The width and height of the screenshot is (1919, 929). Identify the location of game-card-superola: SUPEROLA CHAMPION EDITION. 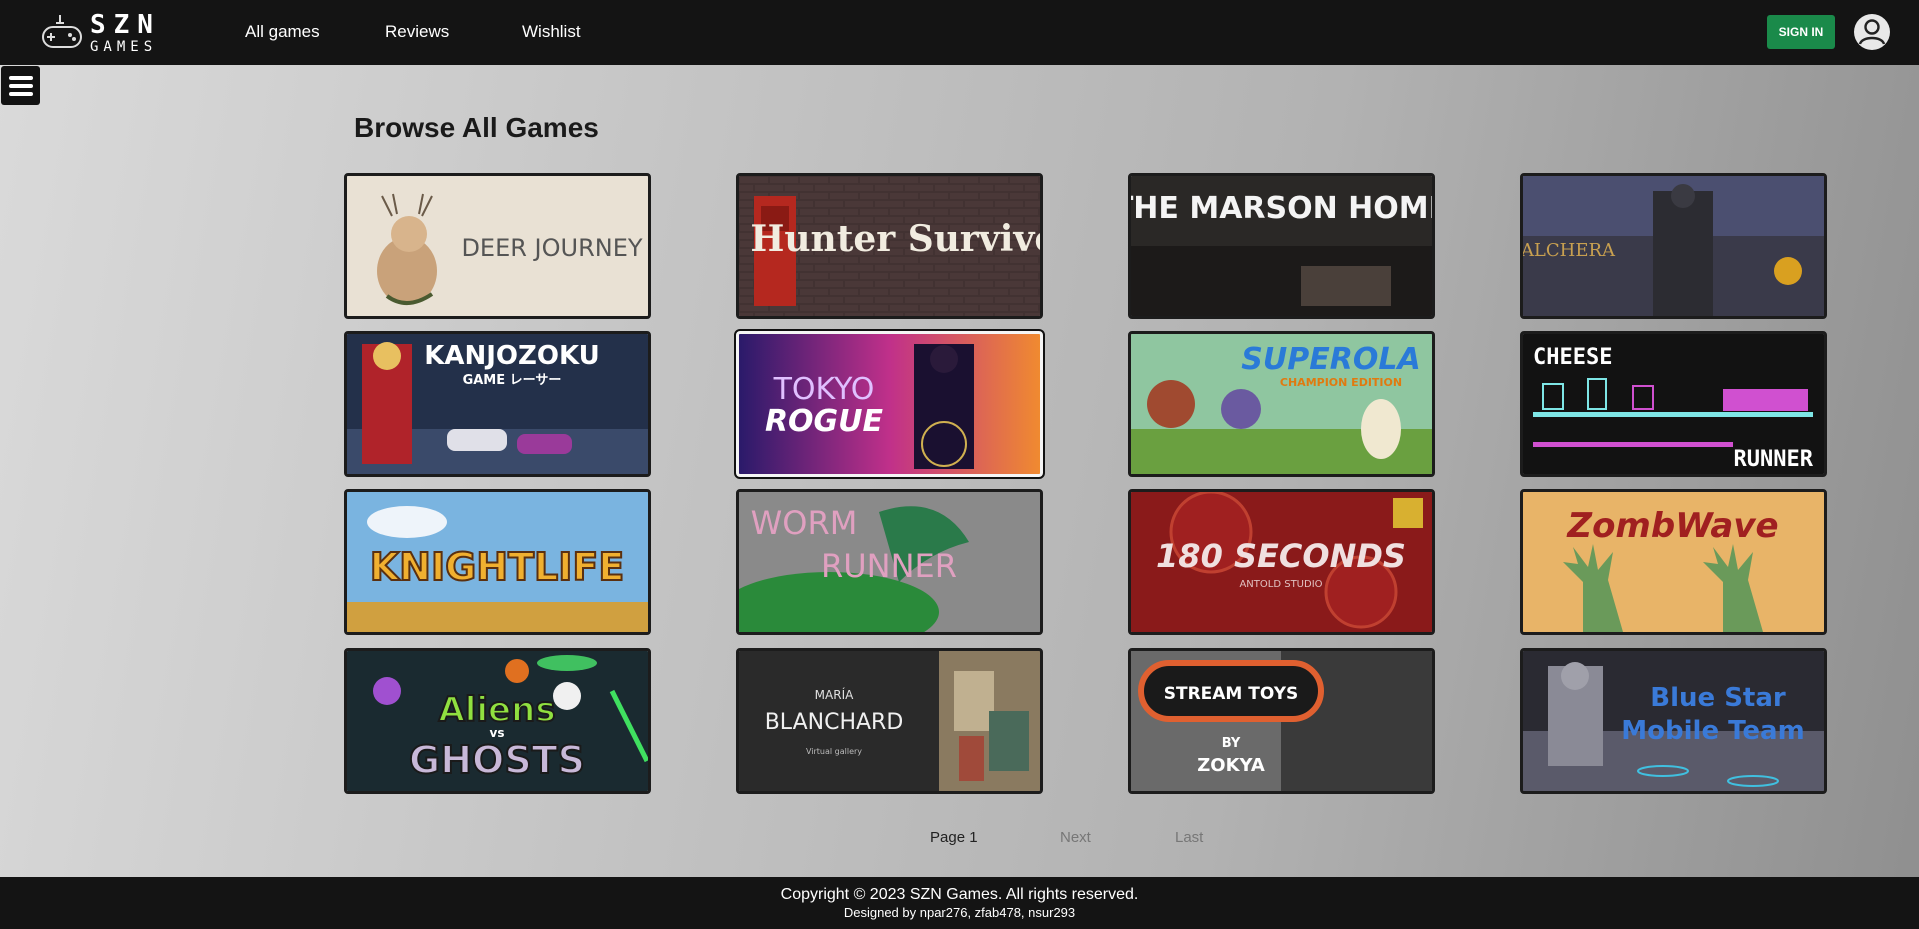
(1281, 404).